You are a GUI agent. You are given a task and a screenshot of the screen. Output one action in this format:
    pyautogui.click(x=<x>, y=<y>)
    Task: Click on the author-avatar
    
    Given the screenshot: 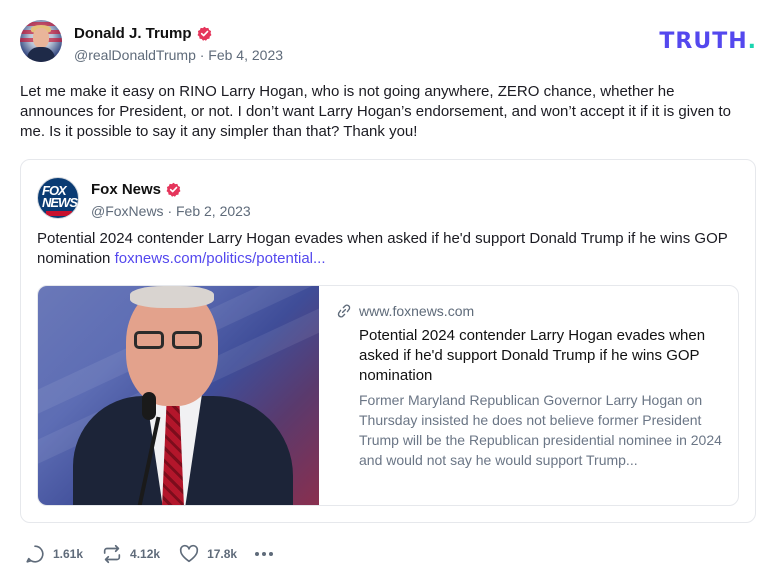 What is the action you would take?
    pyautogui.click(x=41, y=41)
    